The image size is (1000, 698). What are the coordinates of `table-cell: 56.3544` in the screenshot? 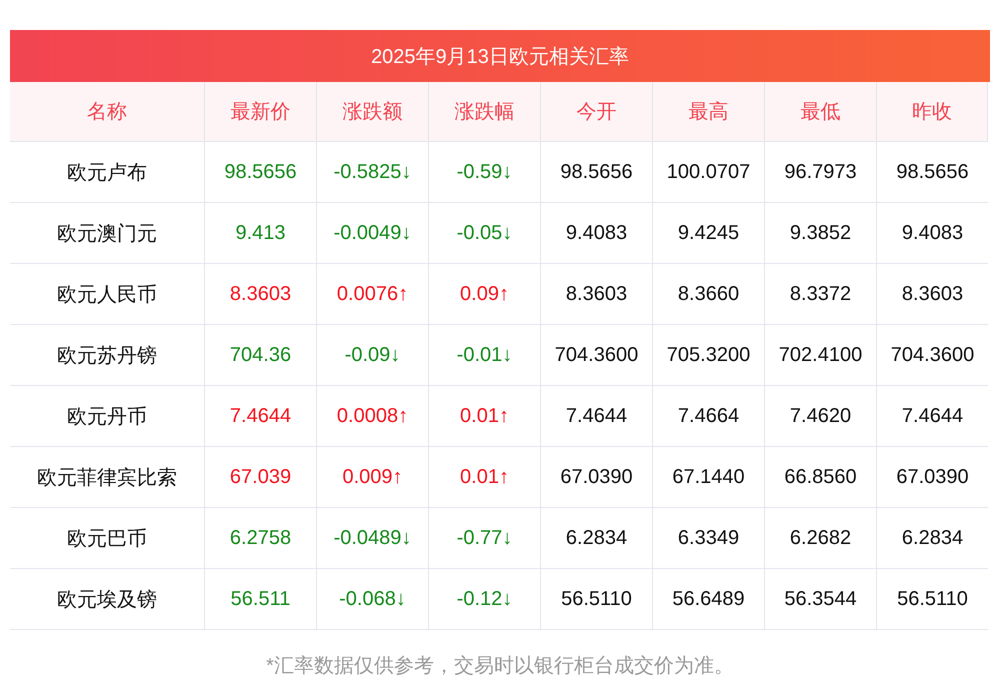 It's located at (821, 599).